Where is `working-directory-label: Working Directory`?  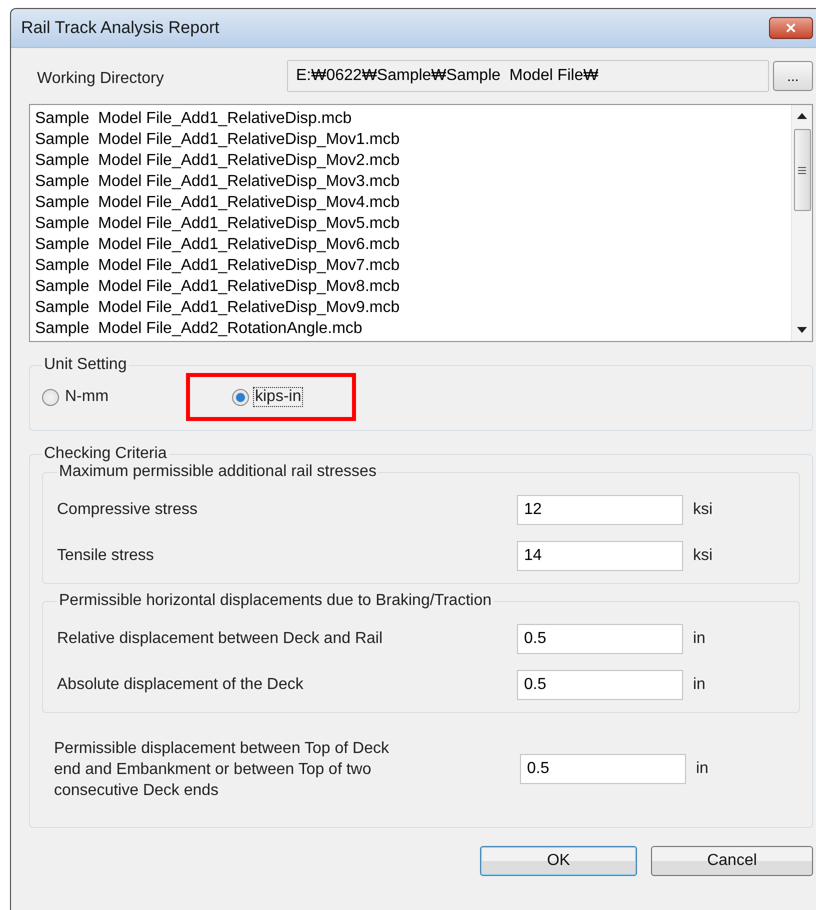
working-directory-label: Working Directory is located at coordinates (100, 78).